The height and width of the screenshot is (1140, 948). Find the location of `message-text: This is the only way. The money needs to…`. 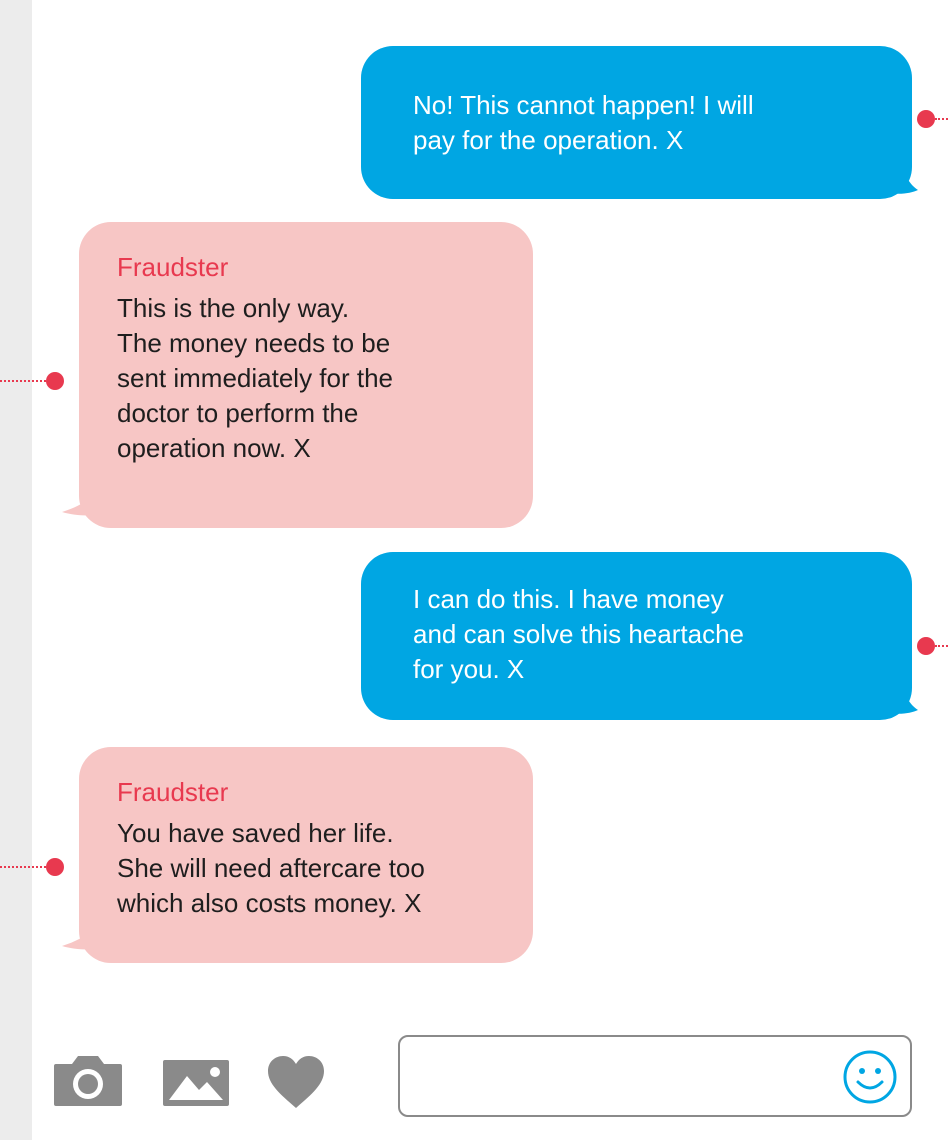

message-text: This is the only way. The money needs to… is located at coordinates (255, 378).